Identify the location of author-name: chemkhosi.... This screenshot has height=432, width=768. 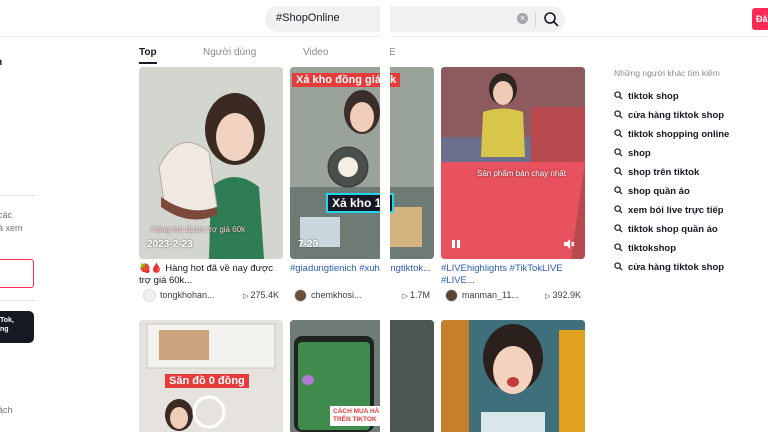
(346, 295).